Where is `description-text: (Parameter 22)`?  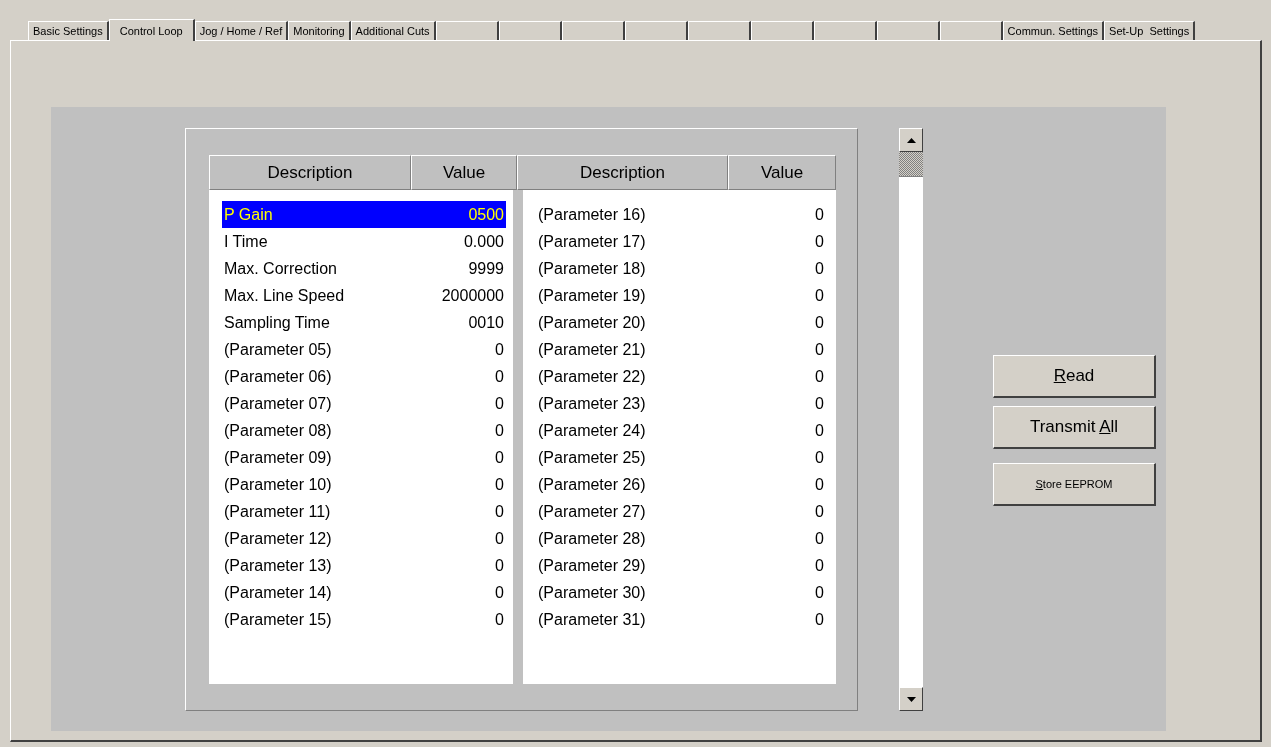 description-text: (Parameter 22) is located at coordinates (592, 376).